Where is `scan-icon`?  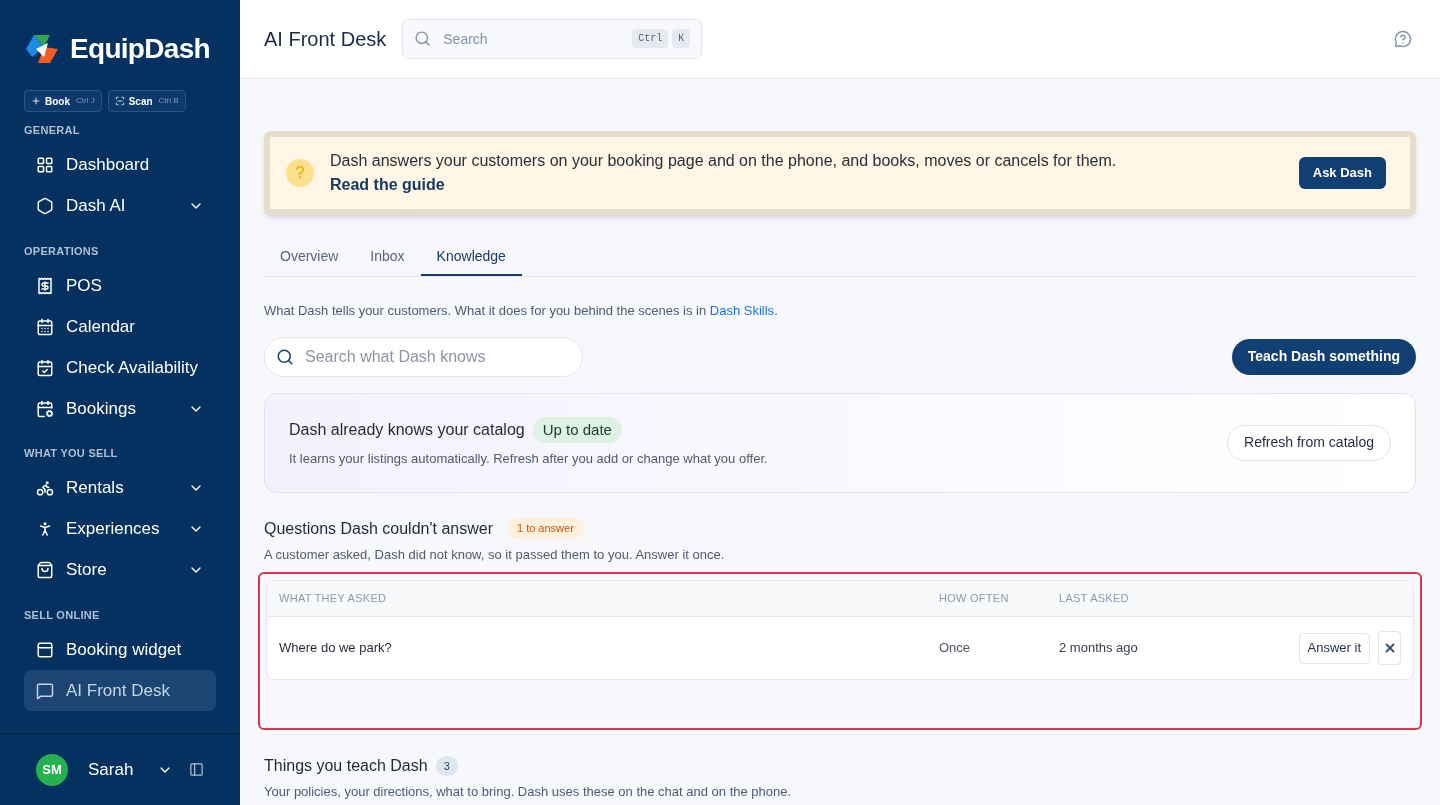
scan-icon is located at coordinates (119, 101).